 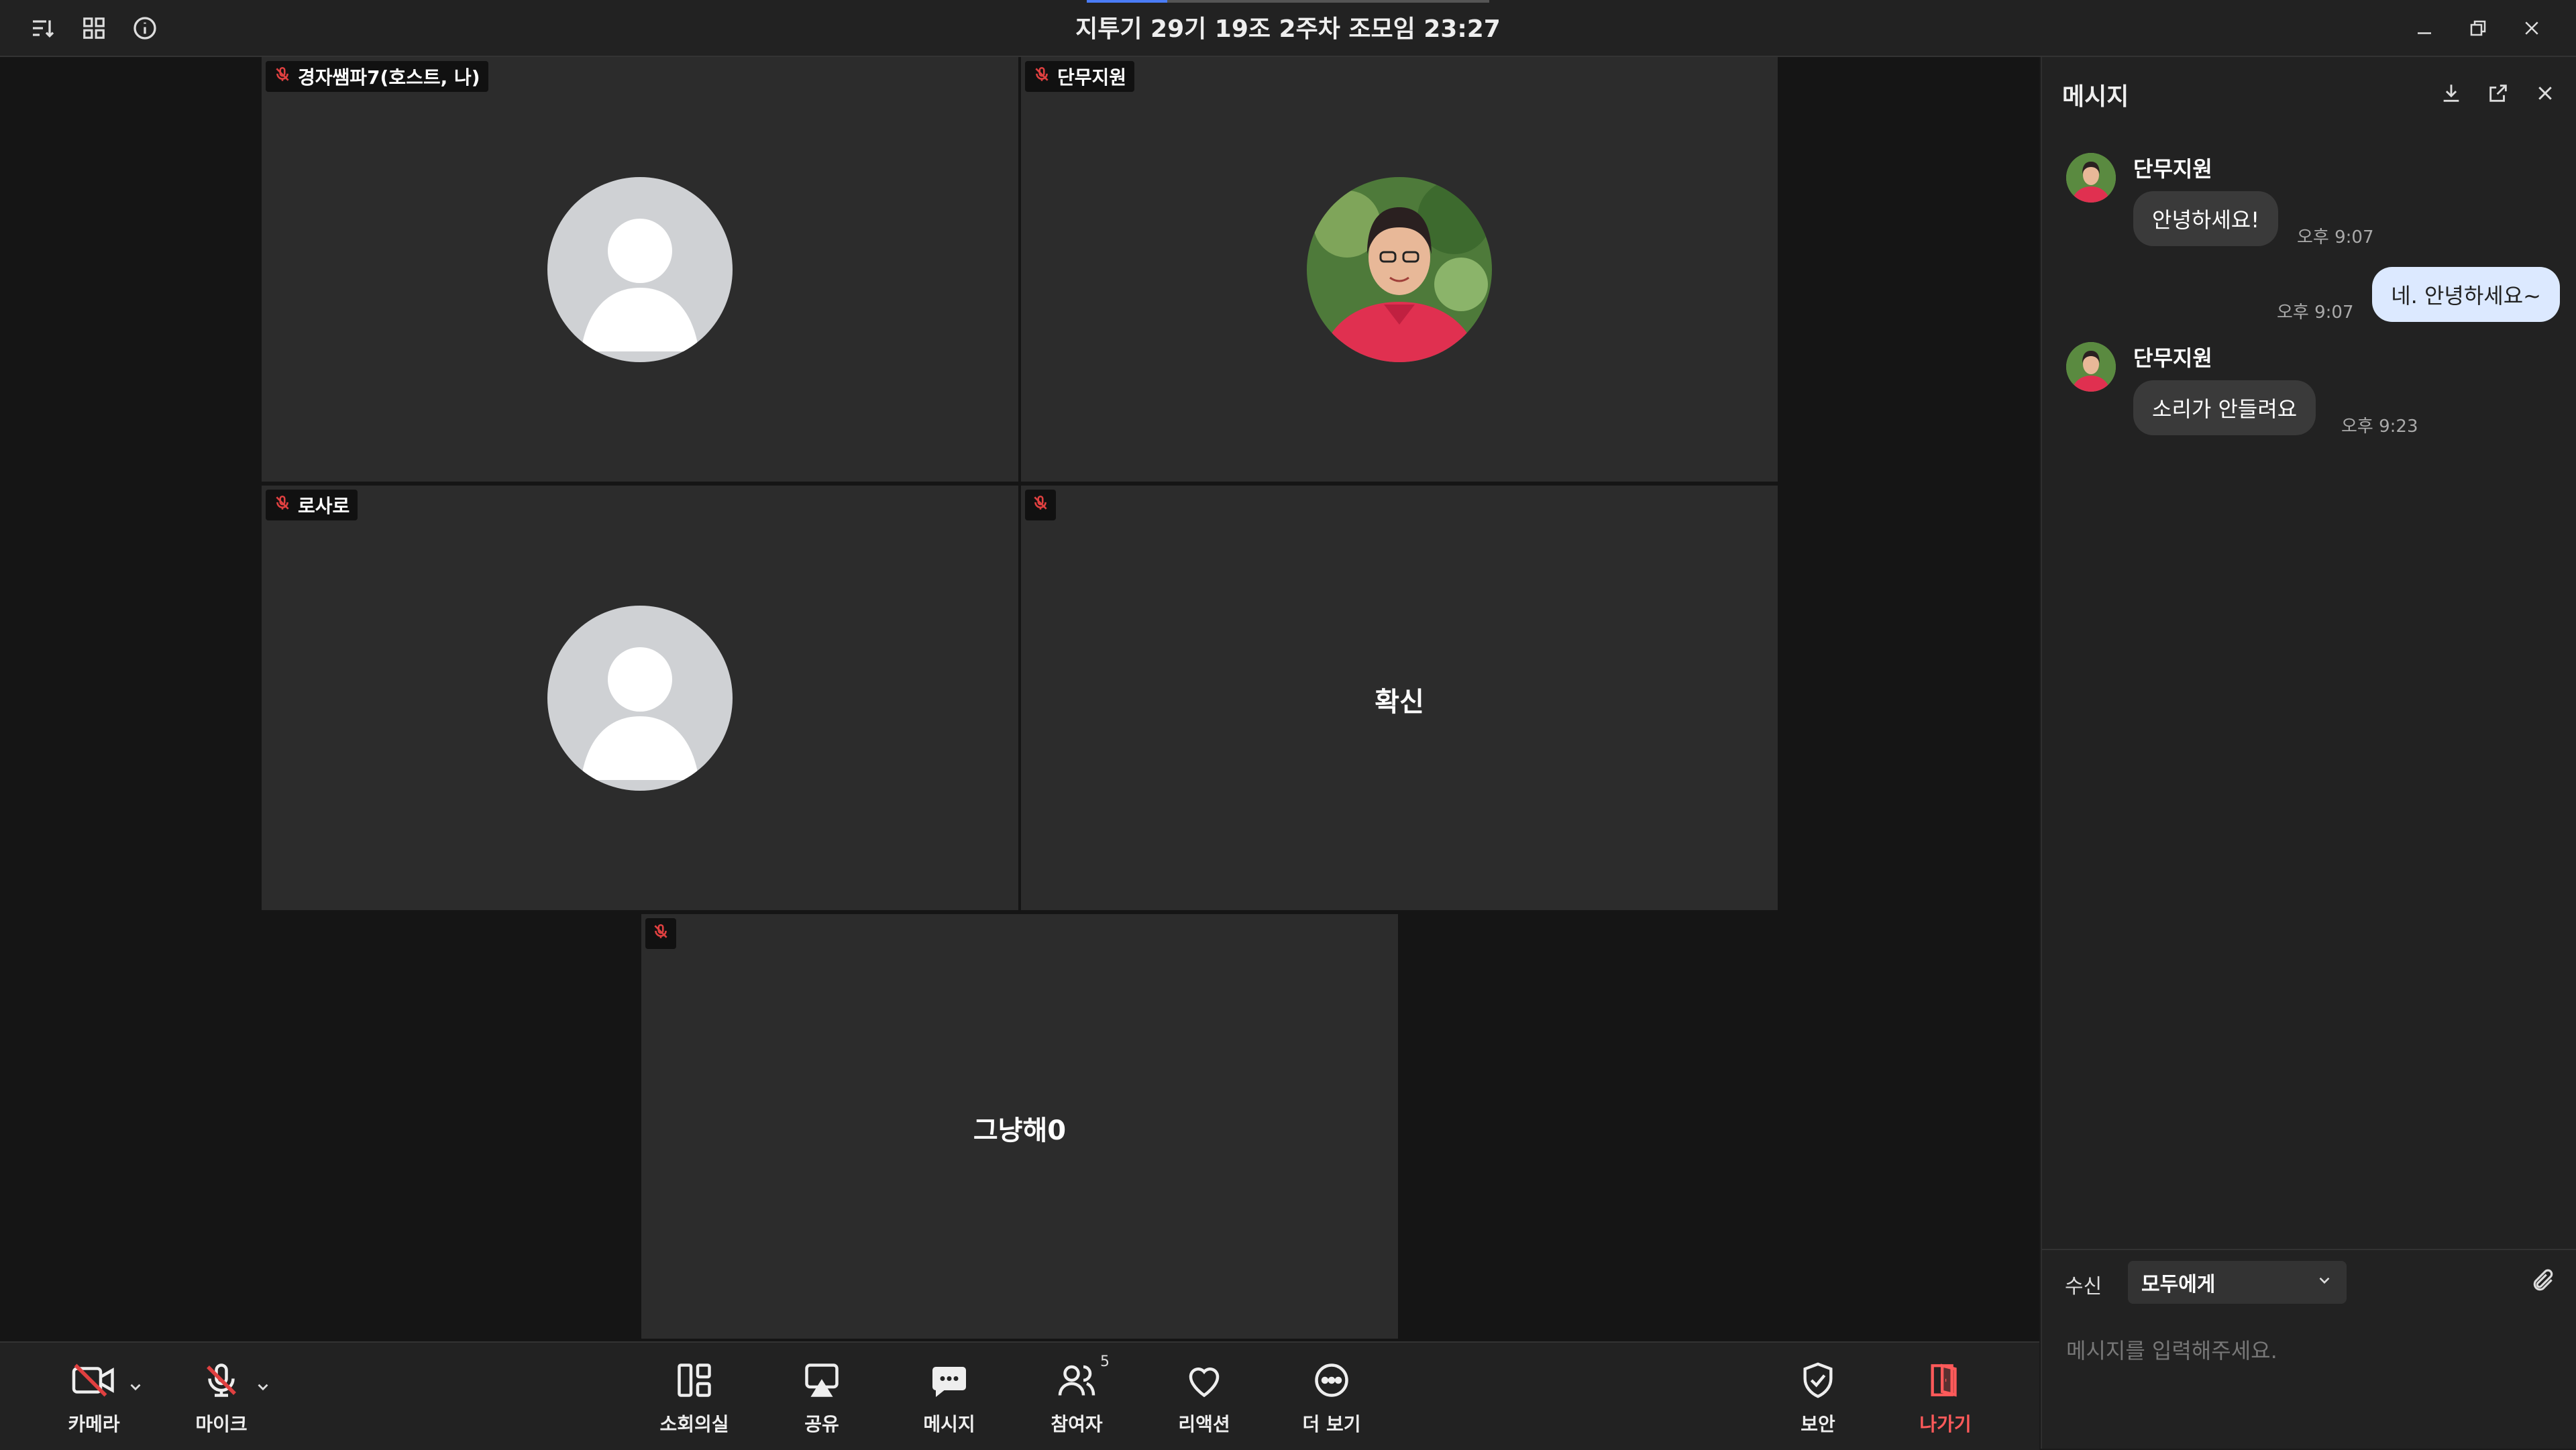 I want to click on meeting-title: 지투기 29기 19조 2주차 조모임 23:27, so click(x=1288, y=29).